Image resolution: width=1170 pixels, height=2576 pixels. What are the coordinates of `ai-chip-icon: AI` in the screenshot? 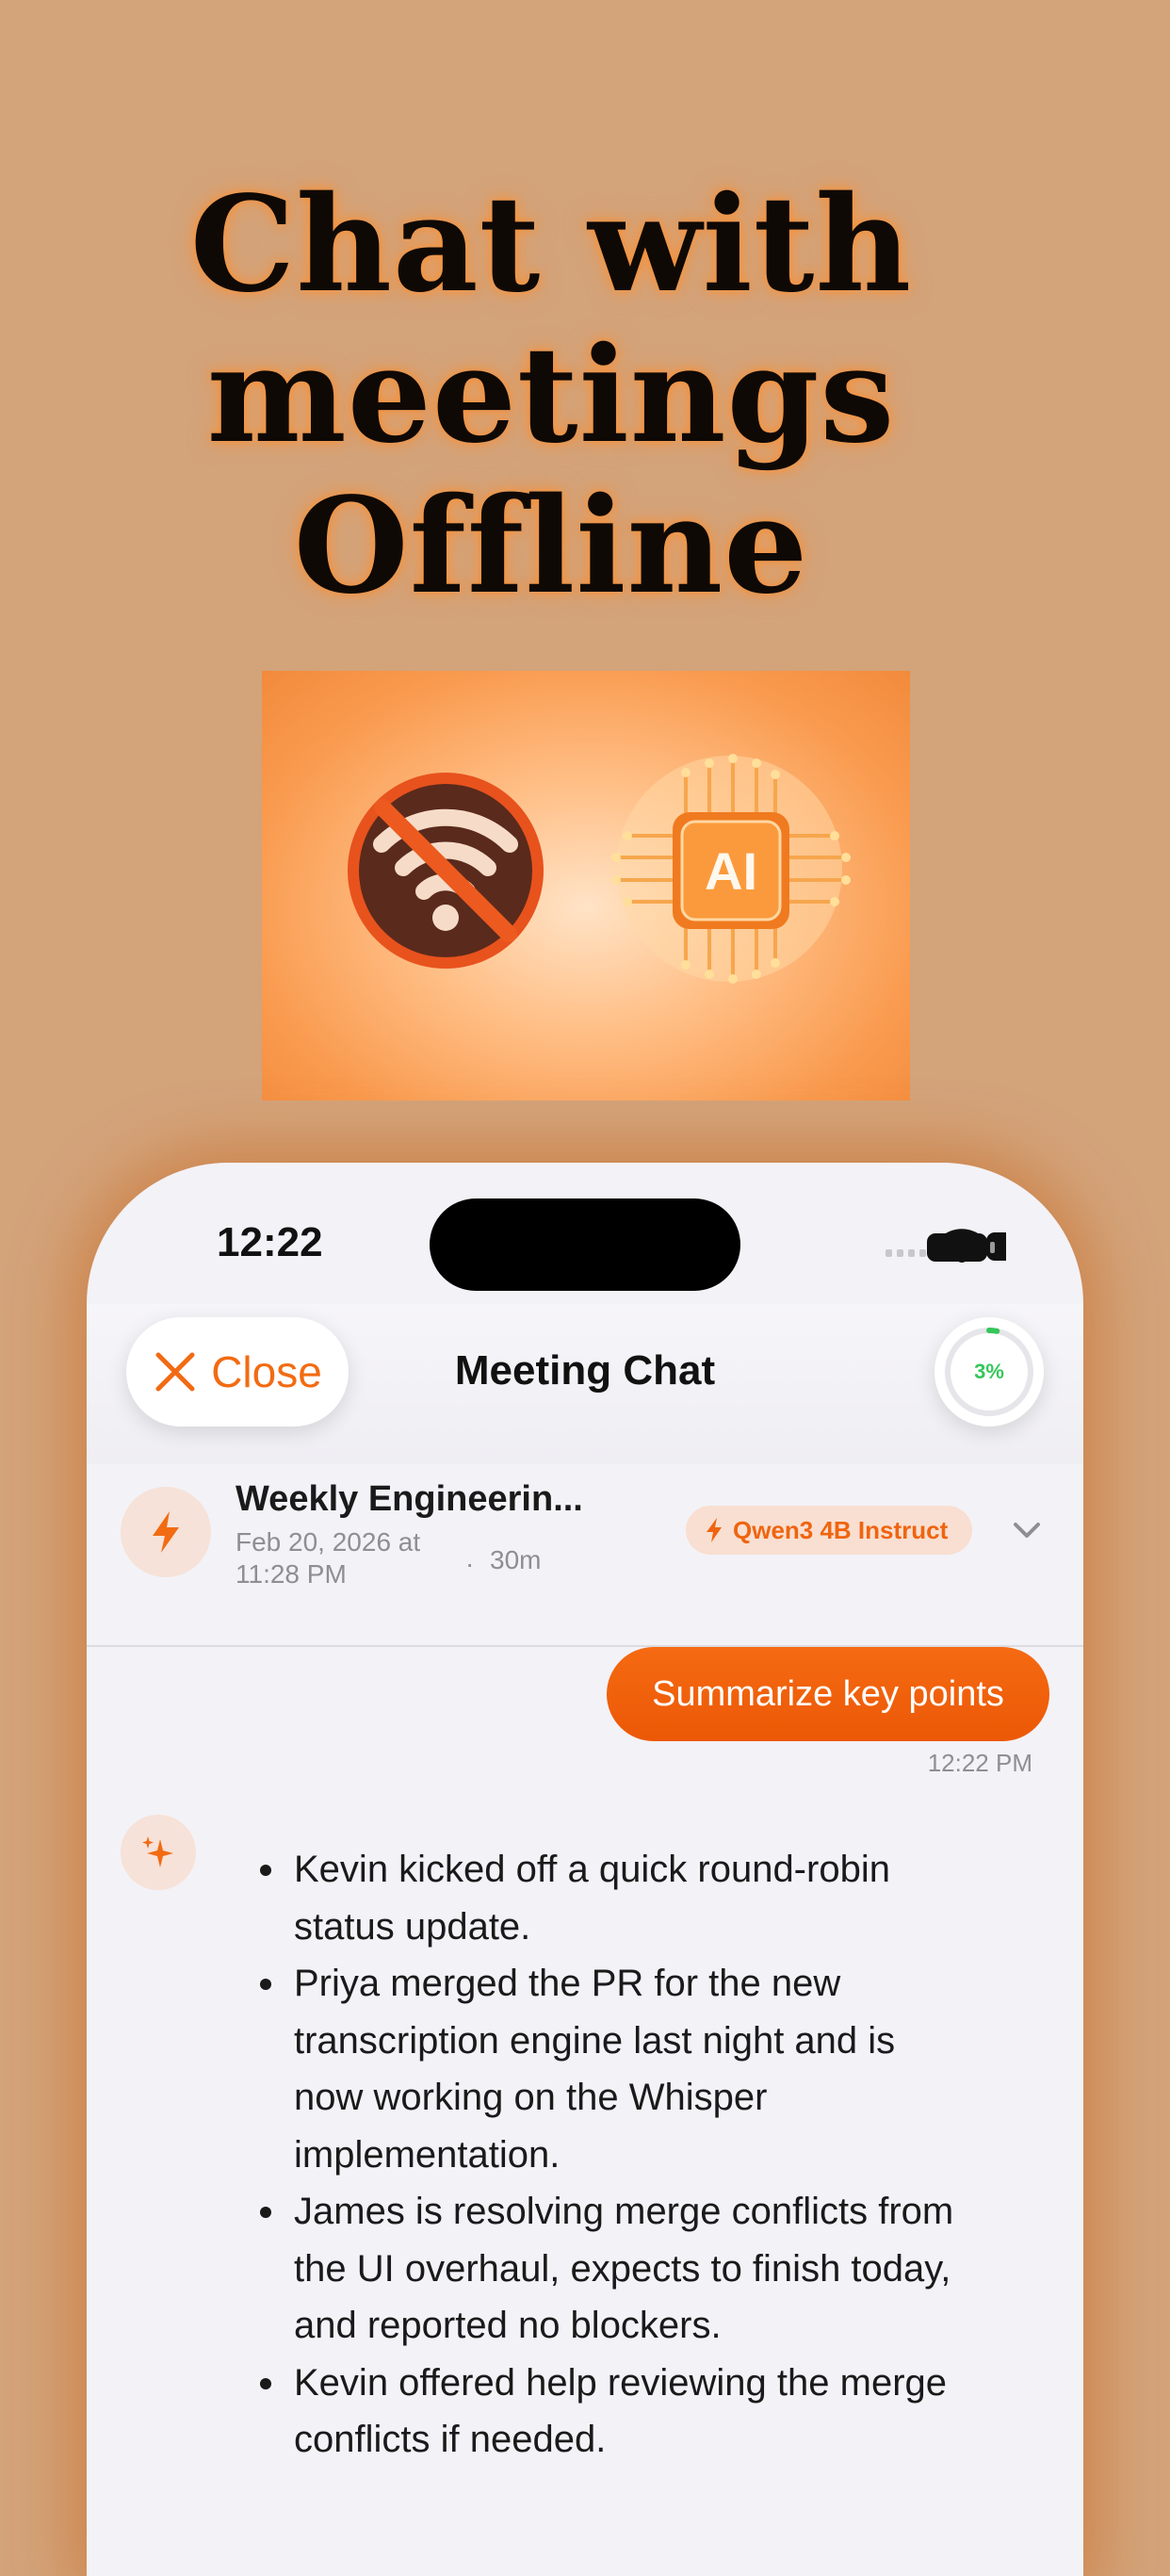 It's located at (731, 869).